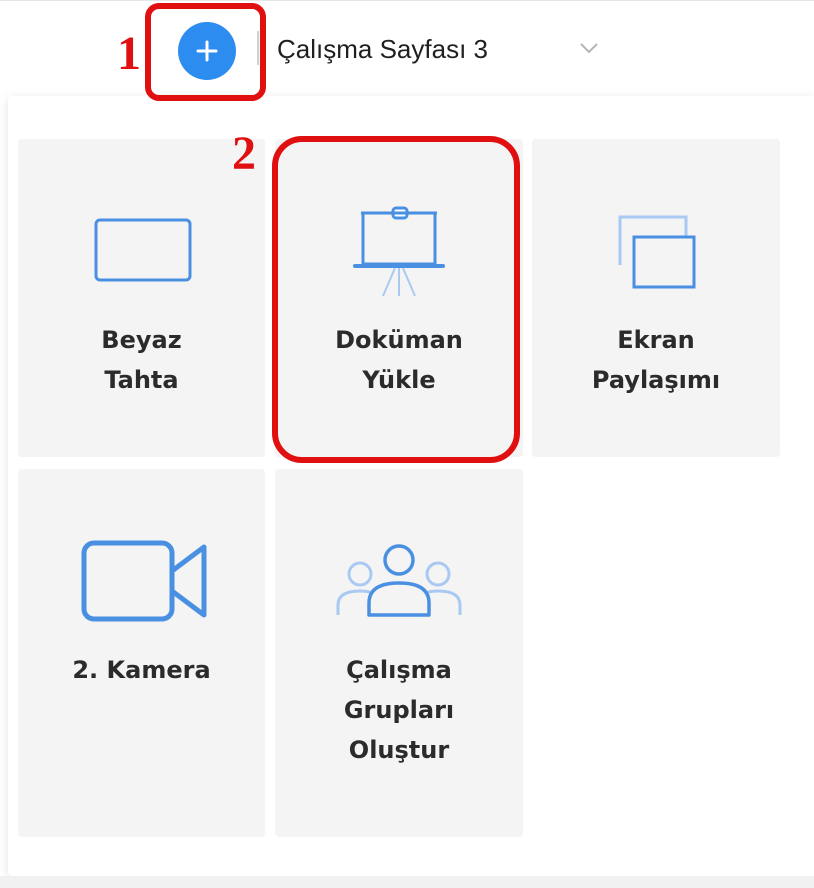 This screenshot has width=814, height=888. I want to click on add-button, so click(207, 51).